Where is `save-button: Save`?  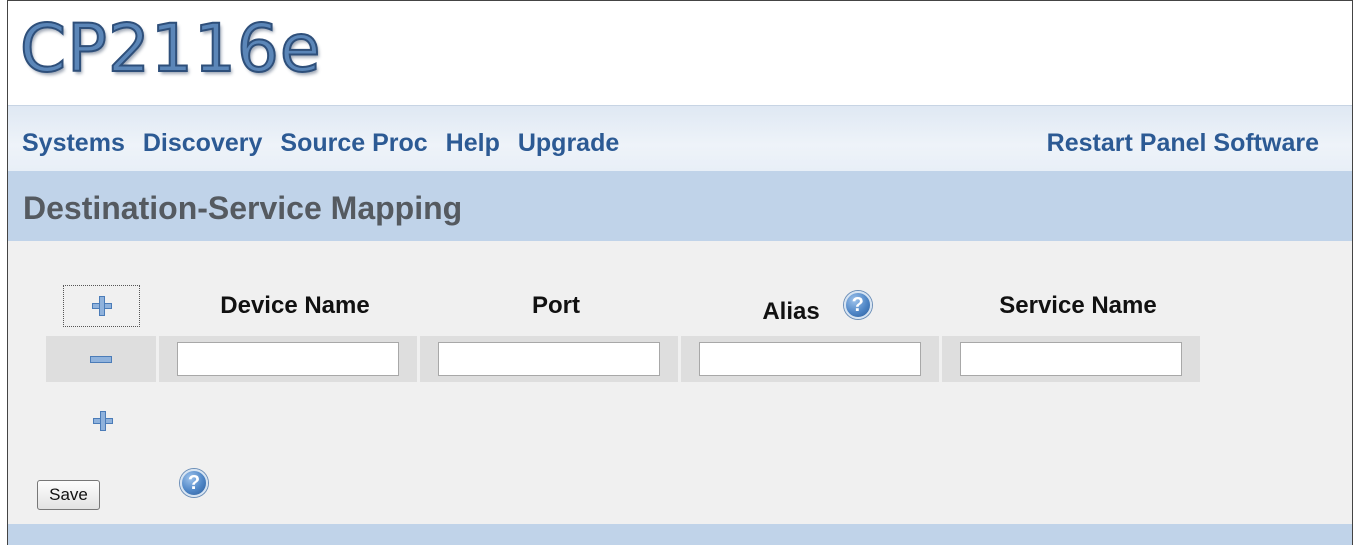 save-button: Save is located at coordinates (68, 495).